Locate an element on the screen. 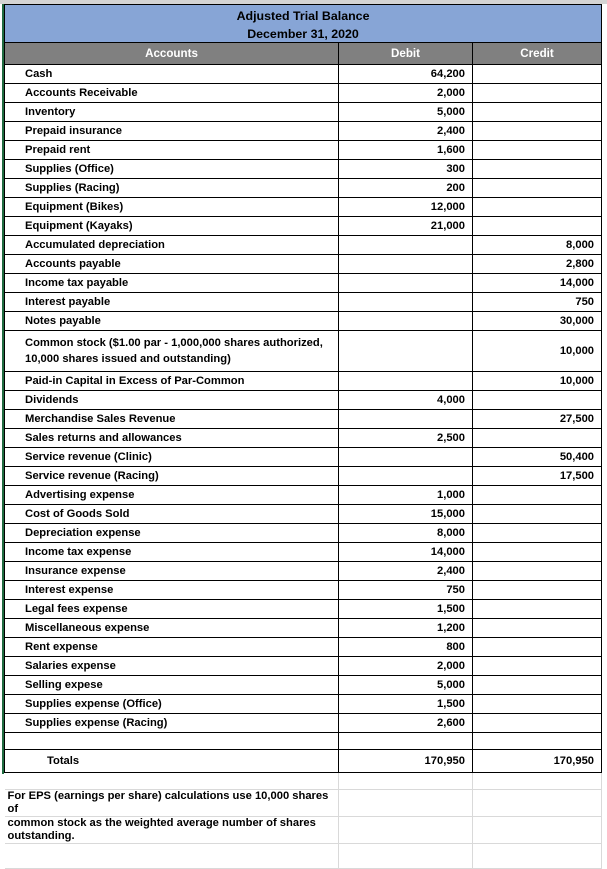 The height and width of the screenshot is (869, 607). debit-amount-cell: 800 is located at coordinates (405, 647).